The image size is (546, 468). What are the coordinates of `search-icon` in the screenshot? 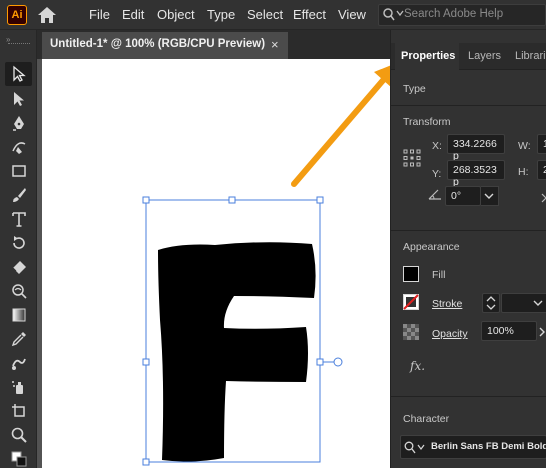 It's located at (410, 447).